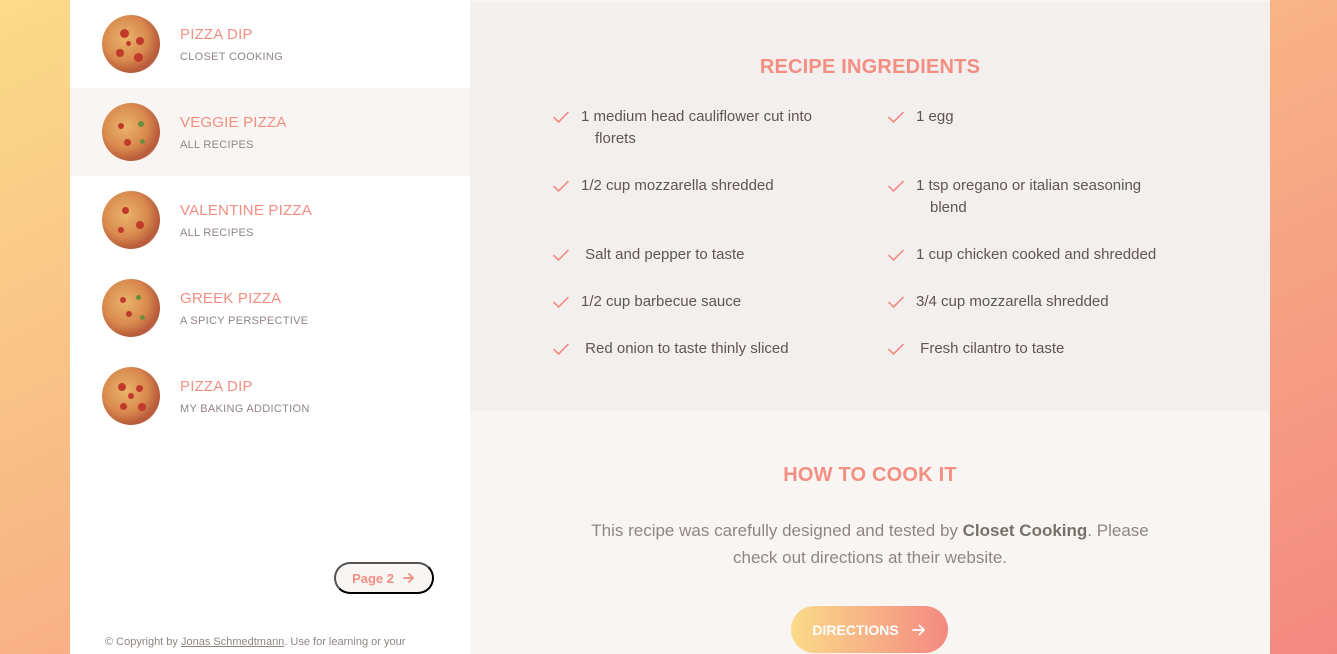  Describe the element at coordinates (244, 308) in the screenshot. I see `result-info: Greek Pizza A Spicy Perspective` at that location.